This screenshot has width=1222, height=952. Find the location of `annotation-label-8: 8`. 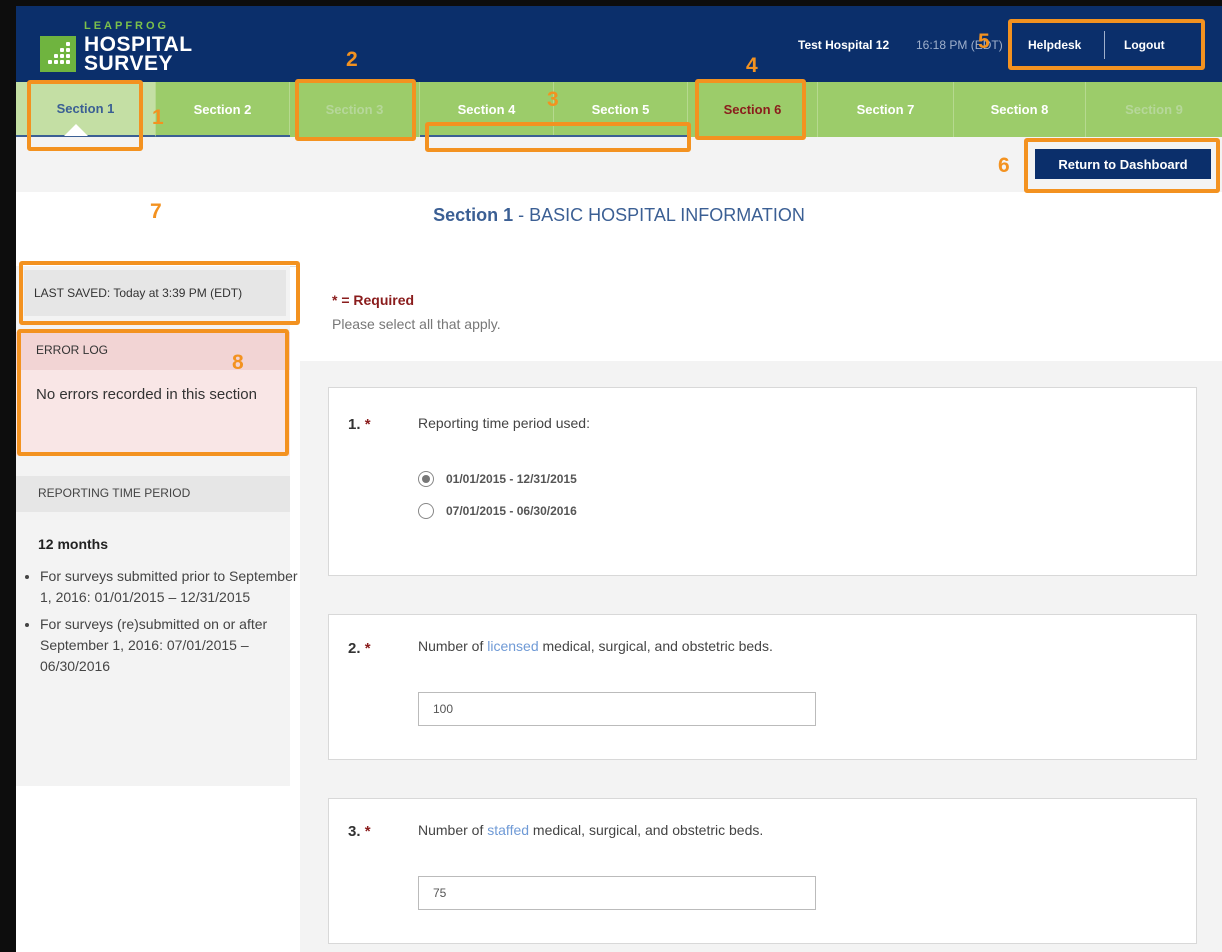

annotation-label-8: 8 is located at coordinates (238, 362).